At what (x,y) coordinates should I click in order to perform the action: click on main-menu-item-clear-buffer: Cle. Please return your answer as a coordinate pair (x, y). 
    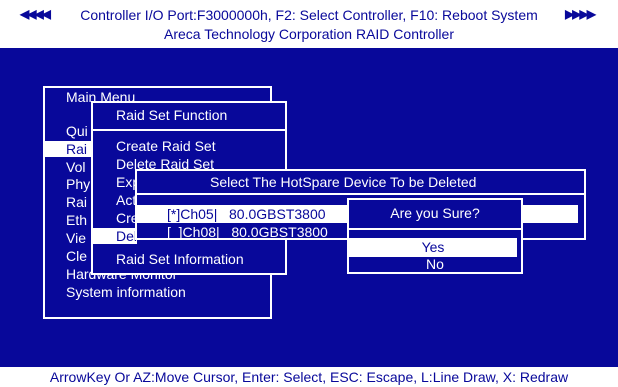
    Looking at the image, I should click on (76, 256).